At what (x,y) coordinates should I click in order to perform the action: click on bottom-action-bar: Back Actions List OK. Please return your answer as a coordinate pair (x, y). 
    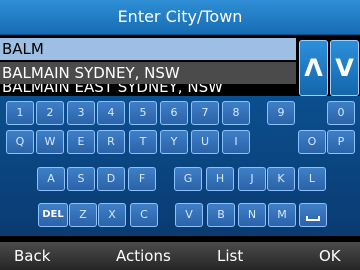
    Looking at the image, I should click on (180, 256).